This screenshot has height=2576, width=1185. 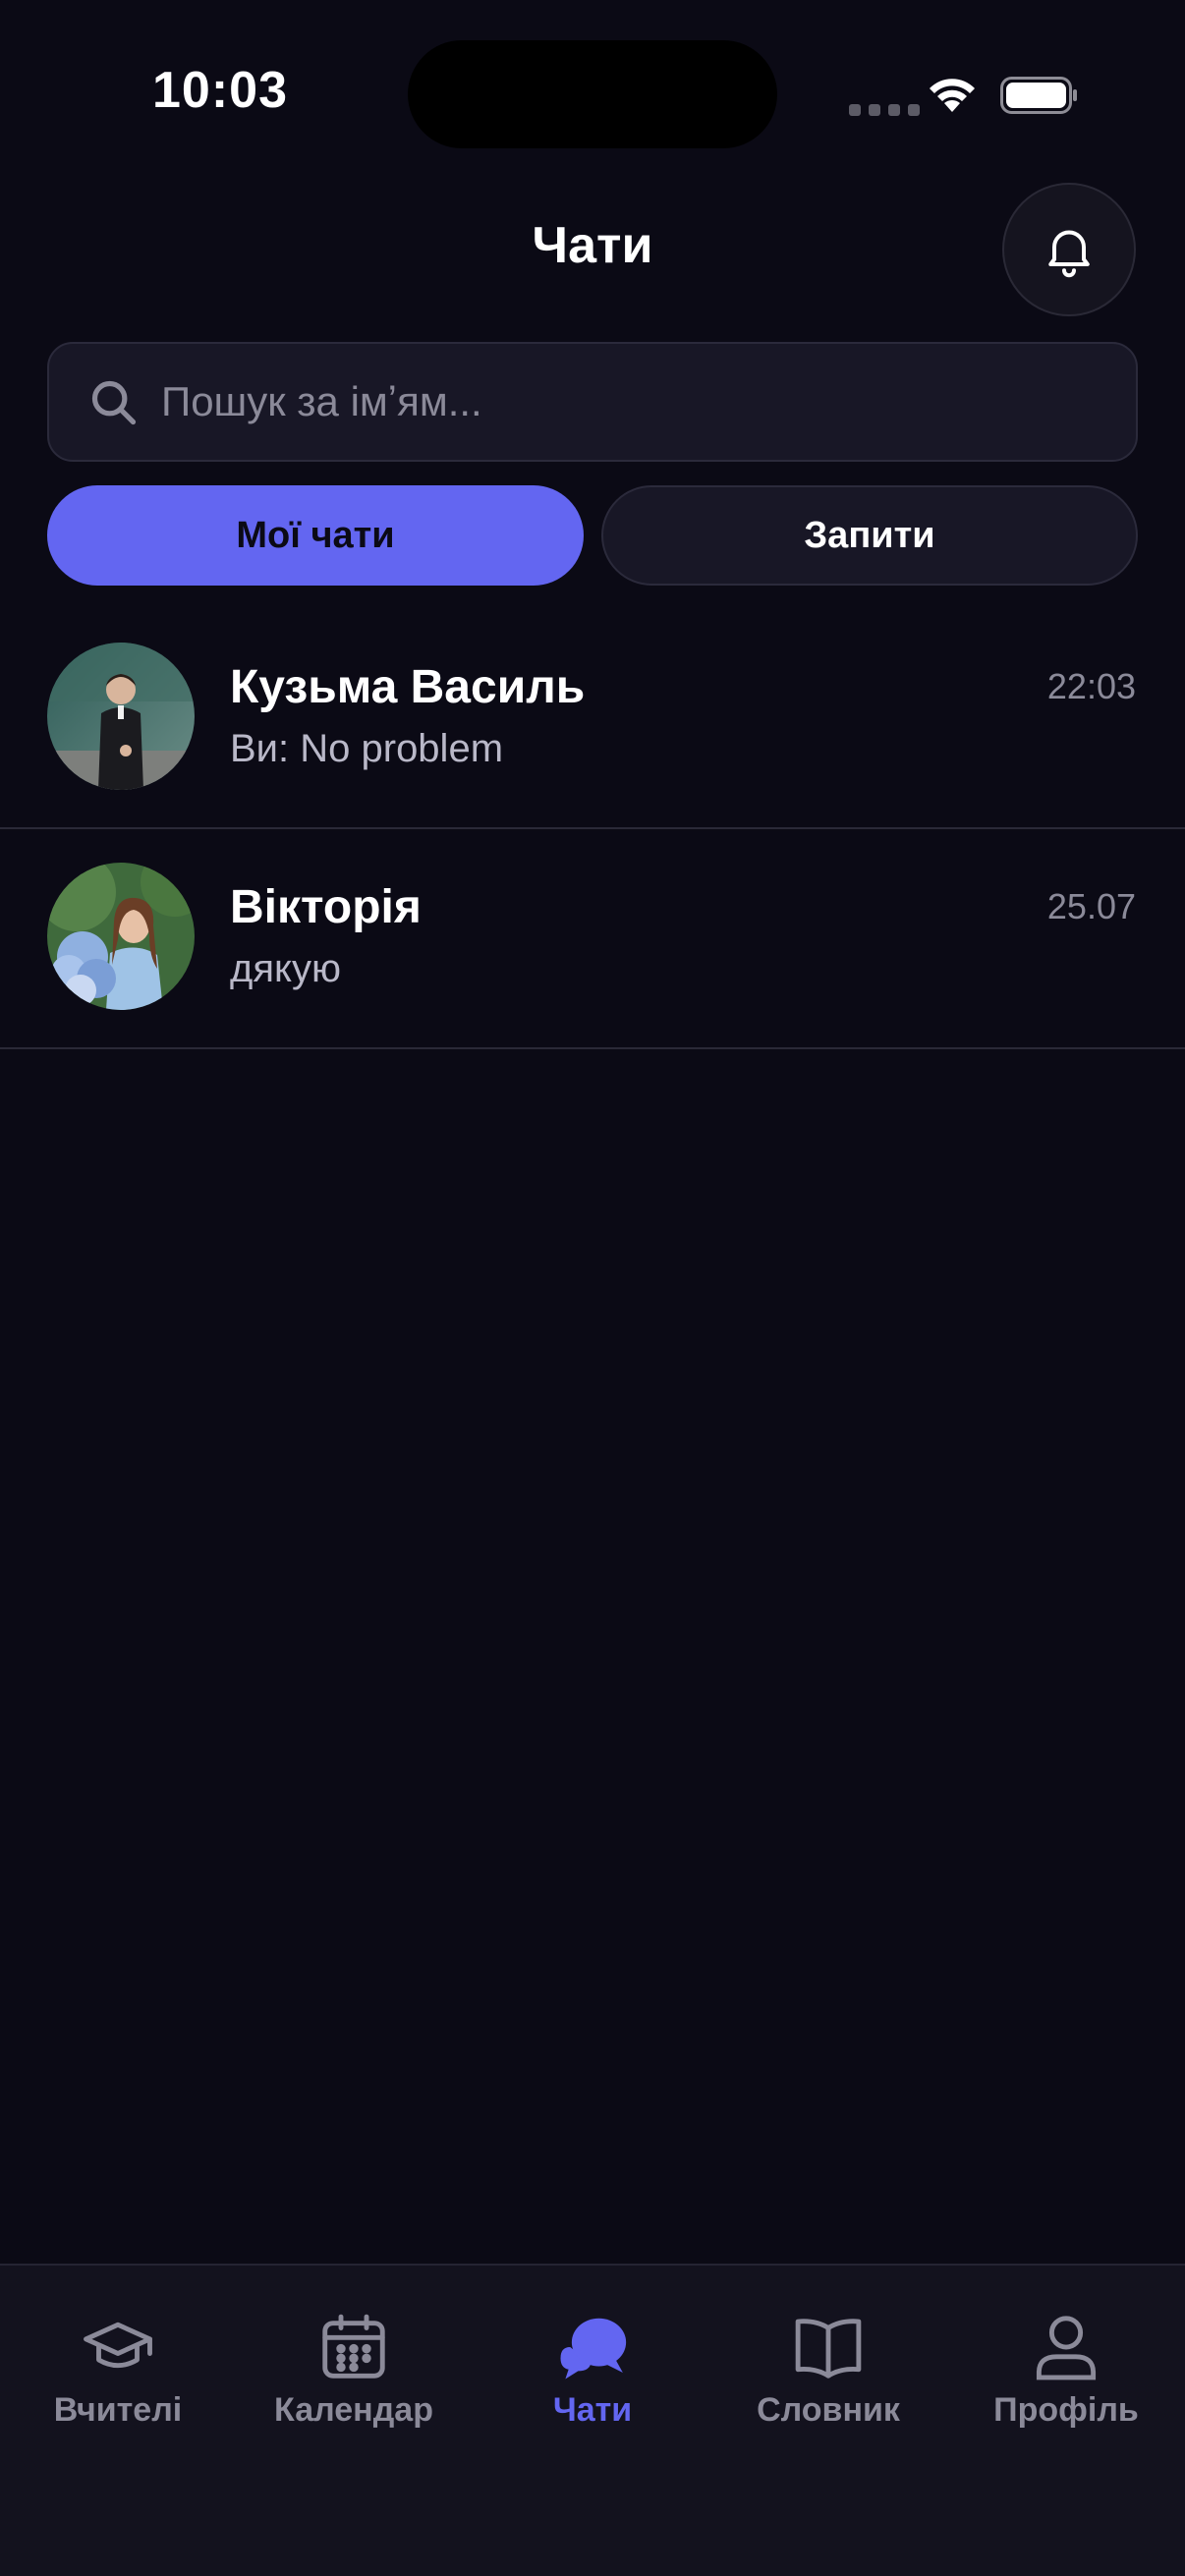 I want to click on bell-icon, so click(x=1069, y=254).